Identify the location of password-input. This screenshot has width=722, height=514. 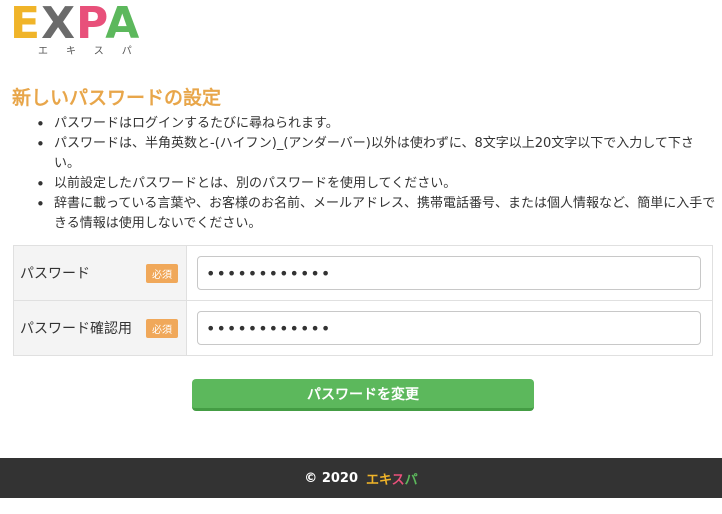
(449, 273).